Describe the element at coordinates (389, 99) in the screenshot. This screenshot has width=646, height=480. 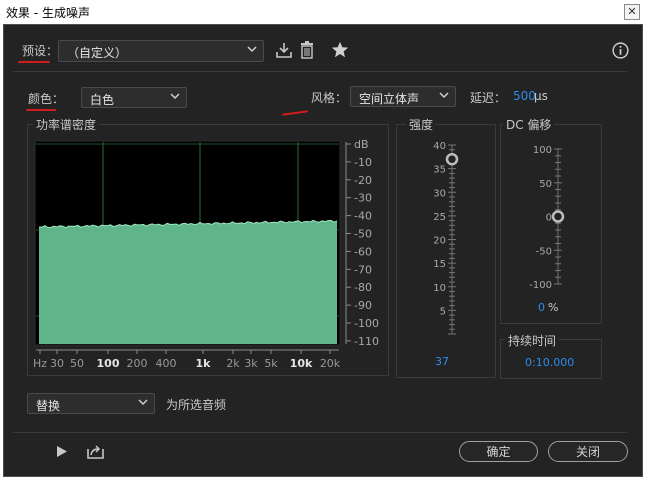
I see `style-value: 空间立体声` at that location.